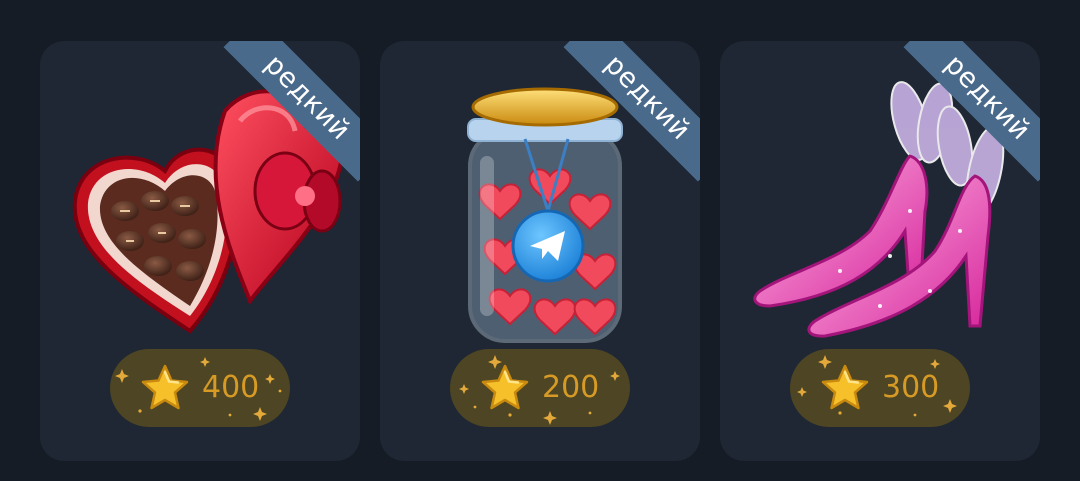 Image resolution: width=1080 pixels, height=481 pixels. What do you see at coordinates (571, 387) in the screenshot?
I see `price-value: 200` at bounding box center [571, 387].